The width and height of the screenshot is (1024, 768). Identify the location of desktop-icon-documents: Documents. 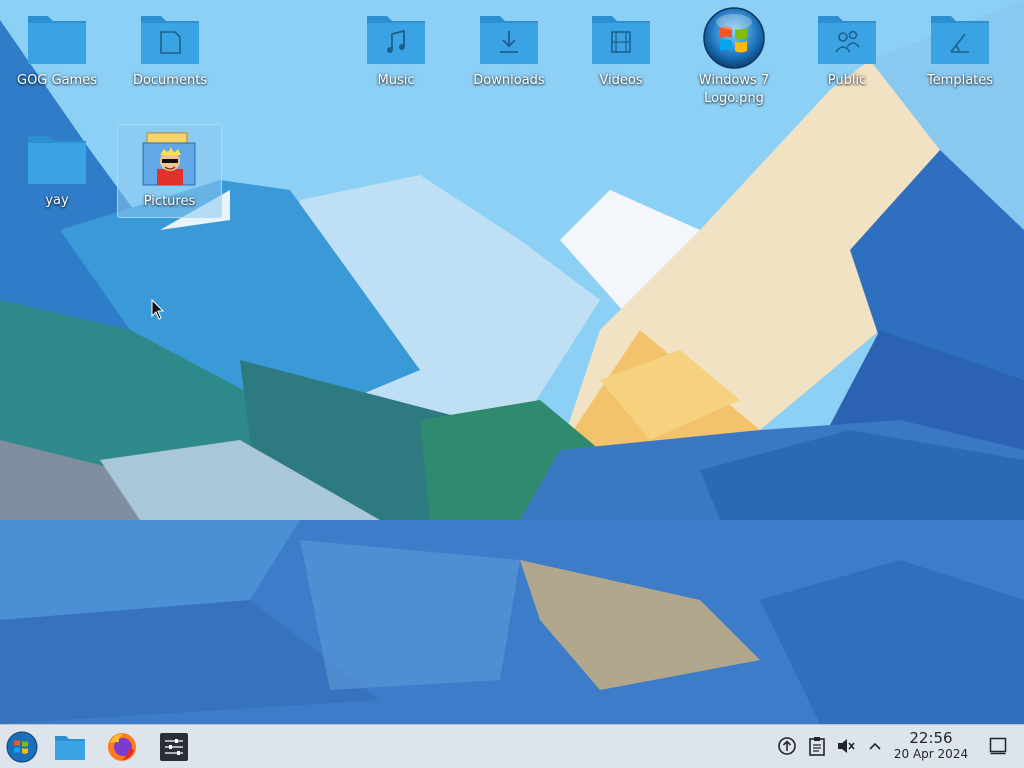
(170, 55).